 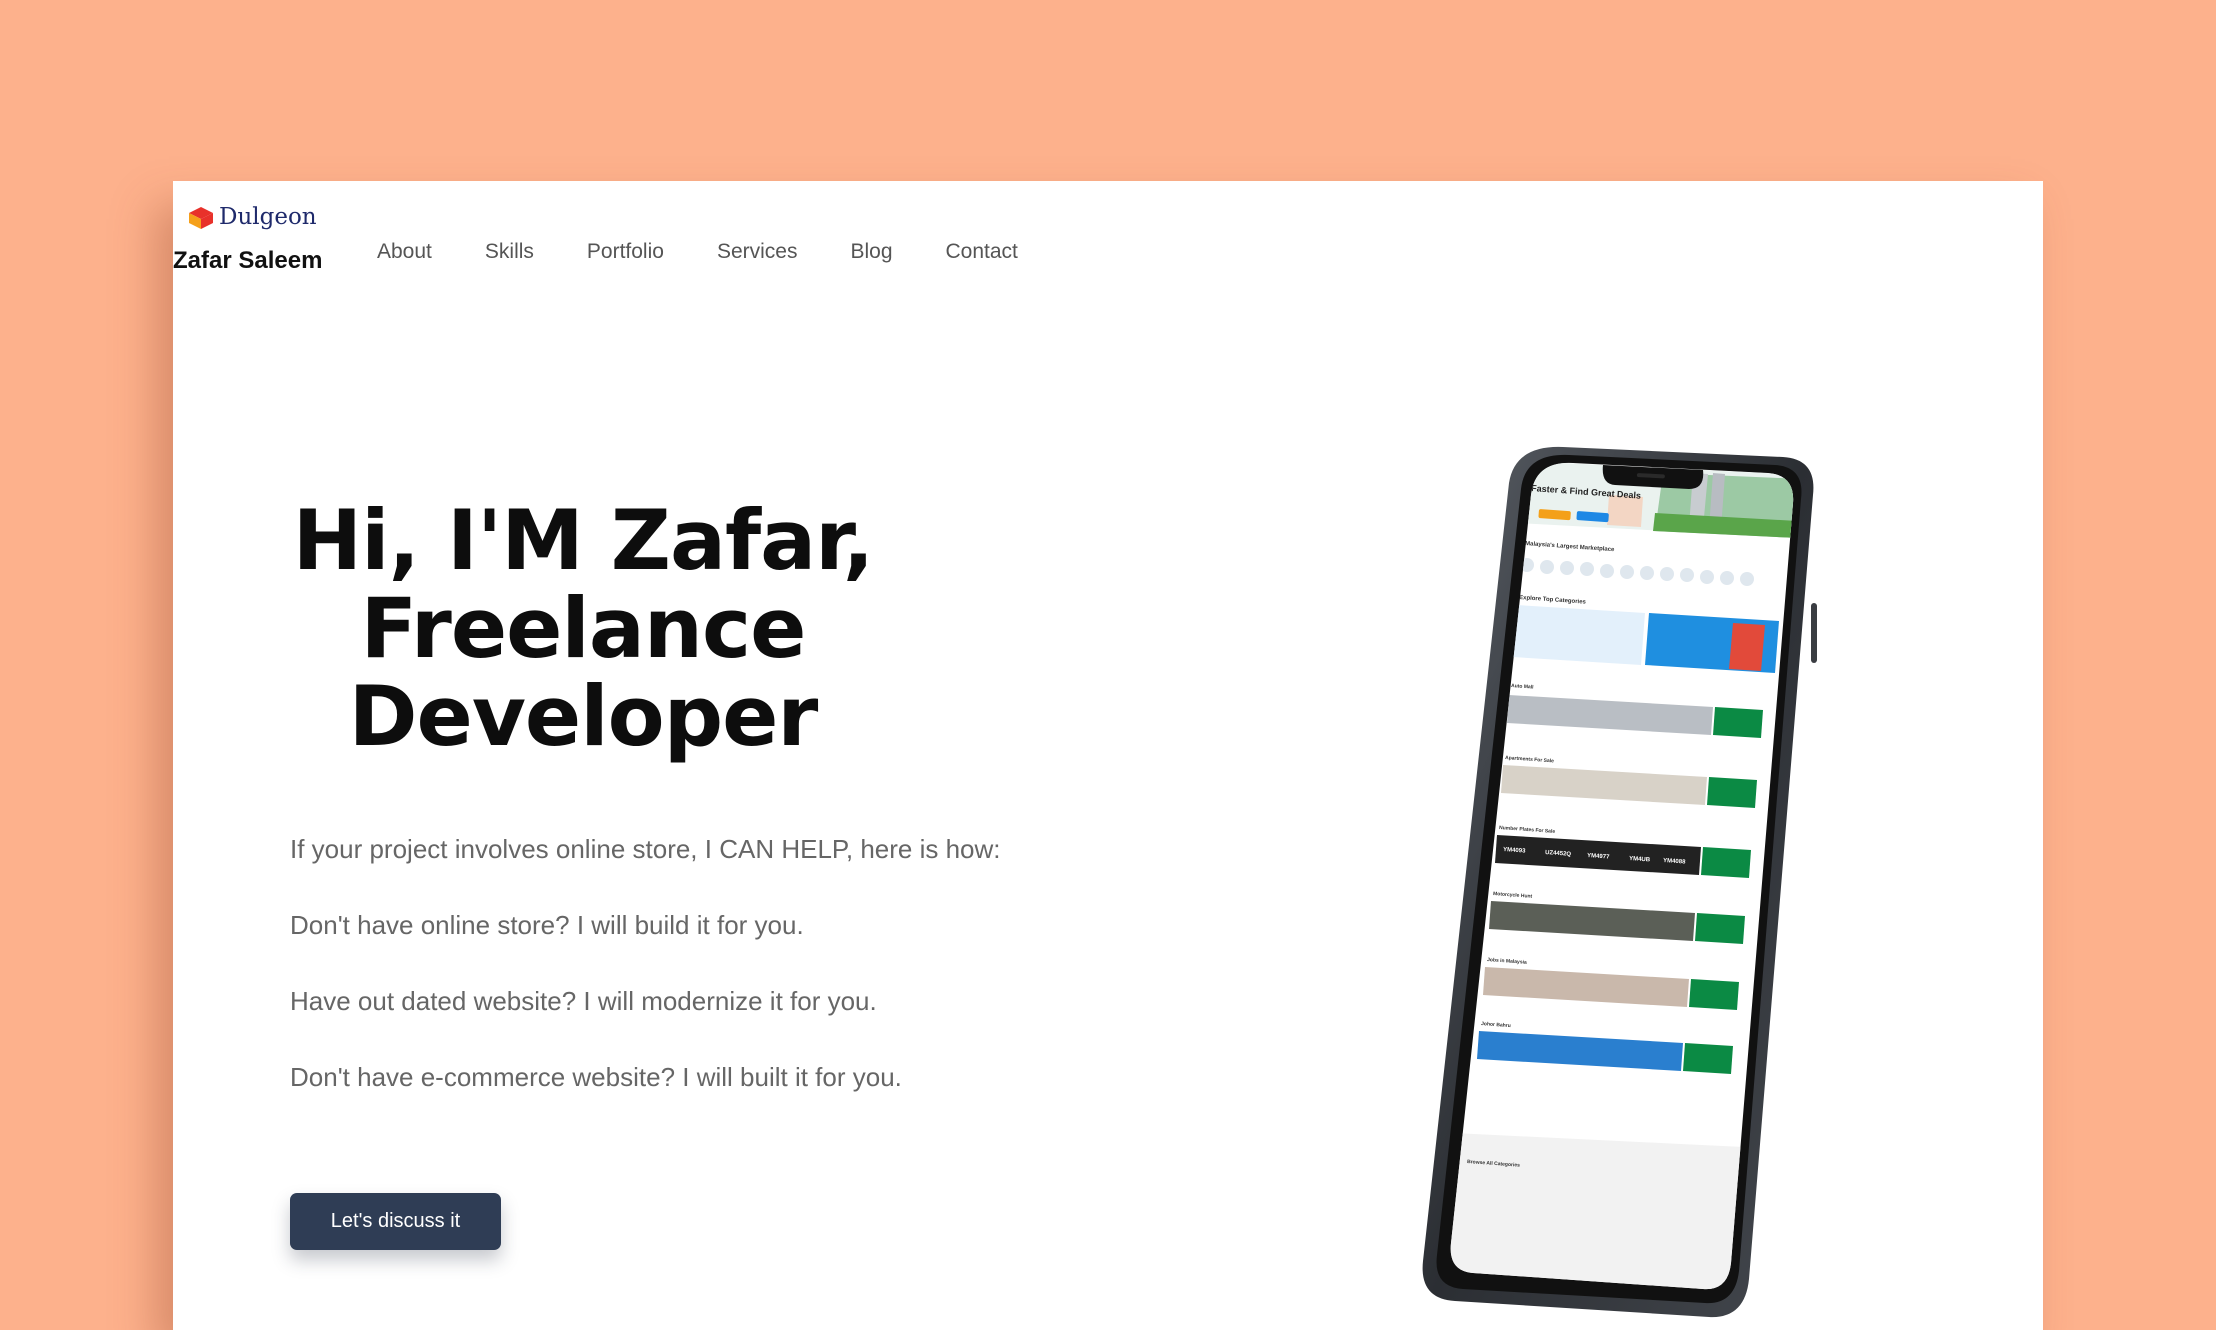 What do you see at coordinates (757, 252) in the screenshot?
I see `nav-services: Services` at bounding box center [757, 252].